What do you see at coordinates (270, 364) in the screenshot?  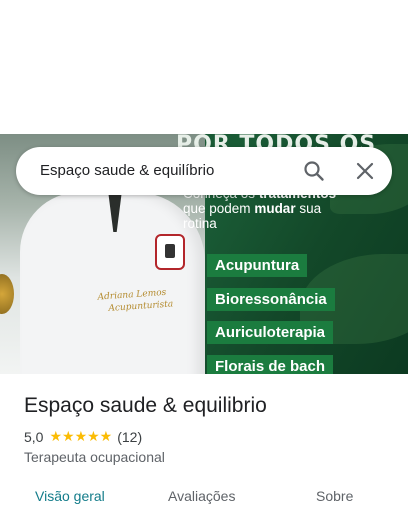 I see `treatment-pill: Florais de bach` at bounding box center [270, 364].